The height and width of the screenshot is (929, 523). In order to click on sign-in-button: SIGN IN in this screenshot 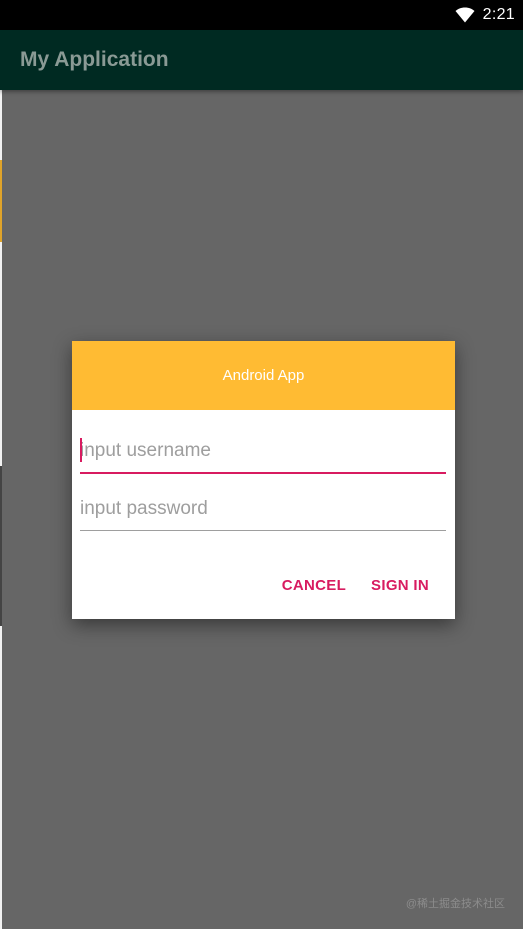, I will do `click(400, 585)`.